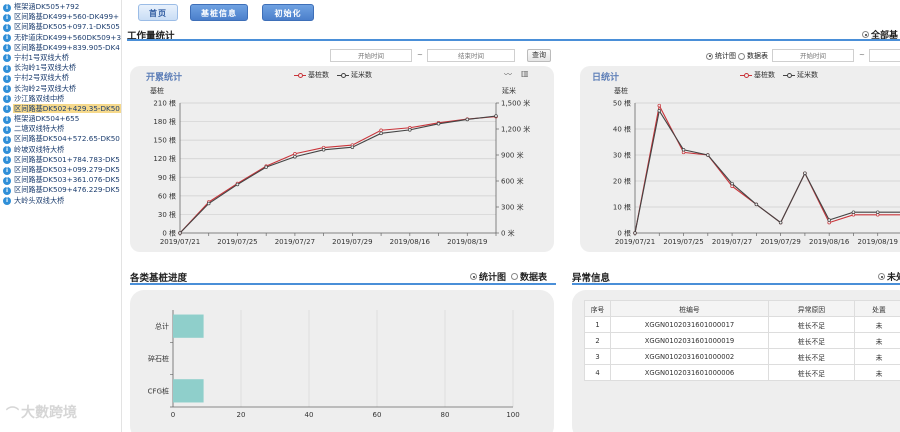 The height and width of the screenshot is (432, 900). I want to click on tree-item: i 区间路基DK502+429.35-DK50, so click(60, 108).